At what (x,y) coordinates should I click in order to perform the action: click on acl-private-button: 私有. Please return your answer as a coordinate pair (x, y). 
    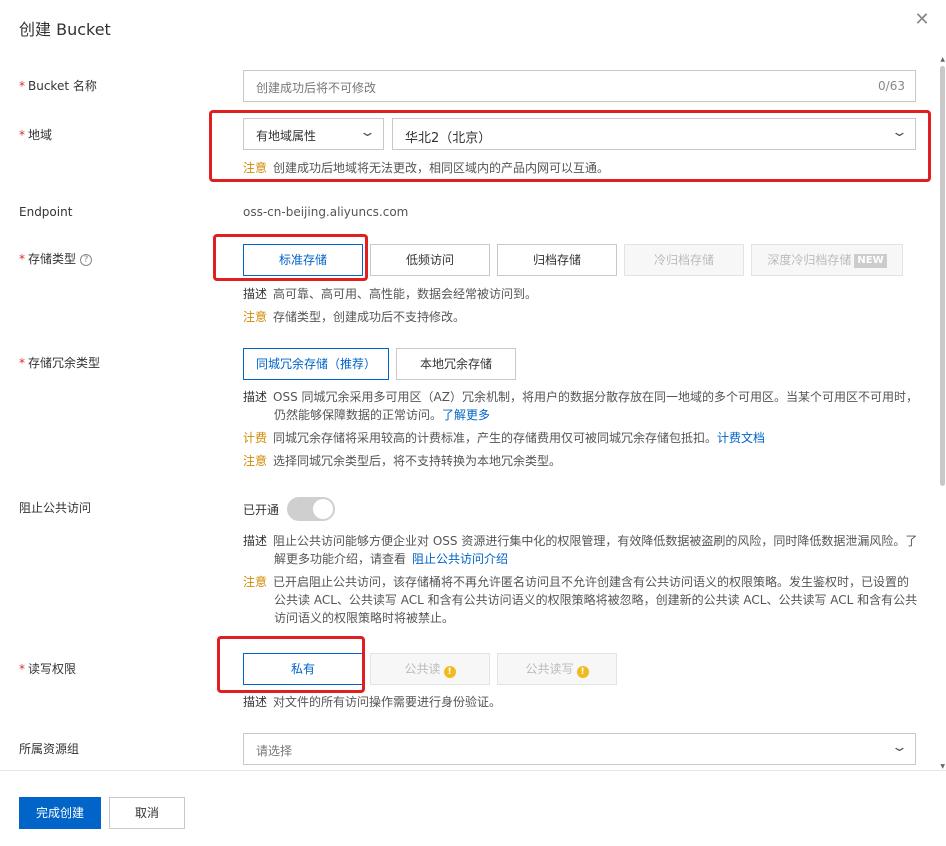
    Looking at the image, I should click on (303, 669).